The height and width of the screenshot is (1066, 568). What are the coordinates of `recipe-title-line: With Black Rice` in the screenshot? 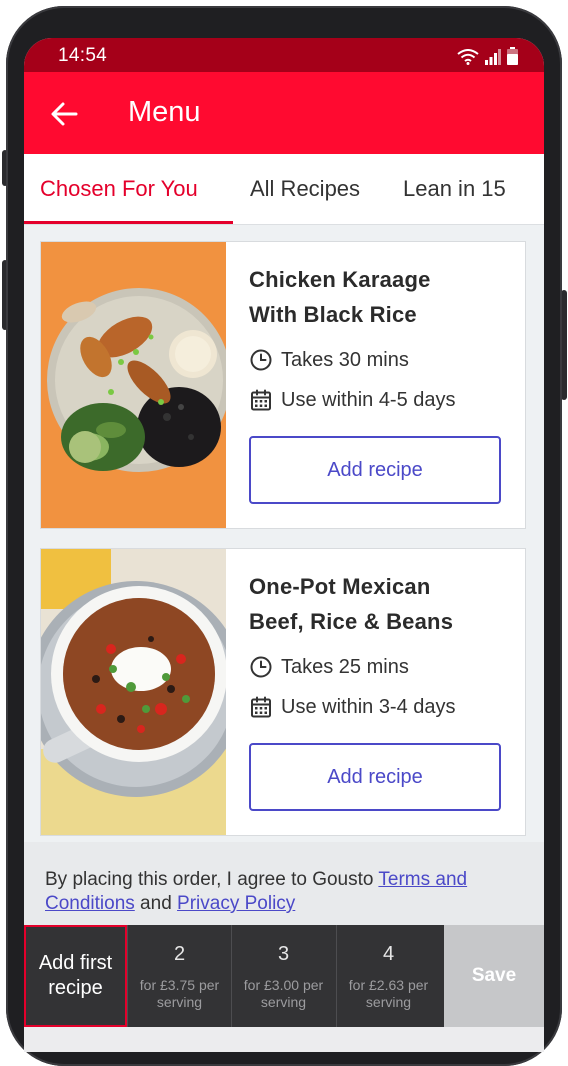 It's located at (333, 314).